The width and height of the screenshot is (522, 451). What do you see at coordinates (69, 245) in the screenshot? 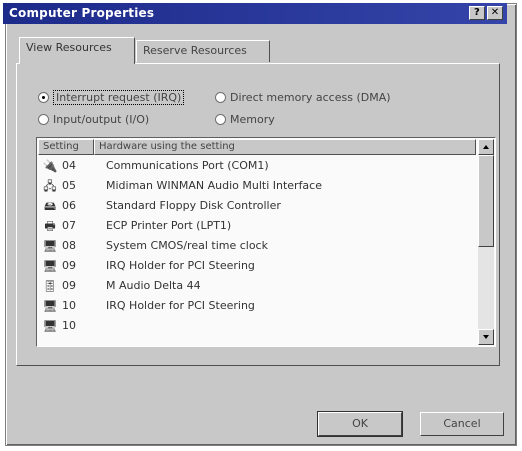
I see `row-setting: 08` at bounding box center [69, 245].